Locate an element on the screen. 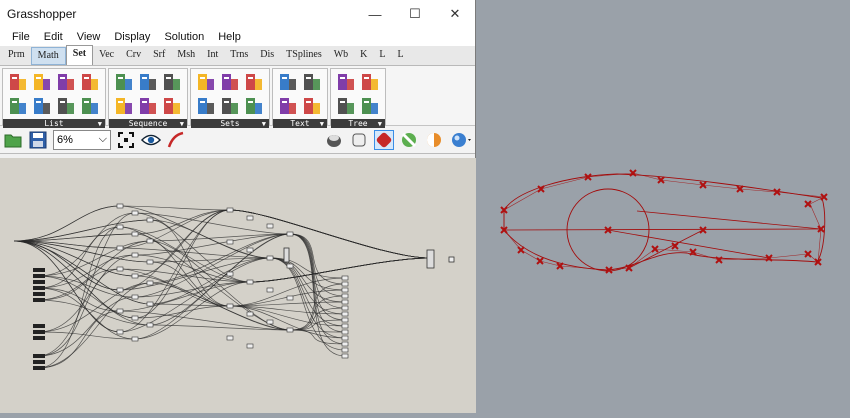 This screenshot has width=850, height=418. range-icon is located at coordinates (148, 106).